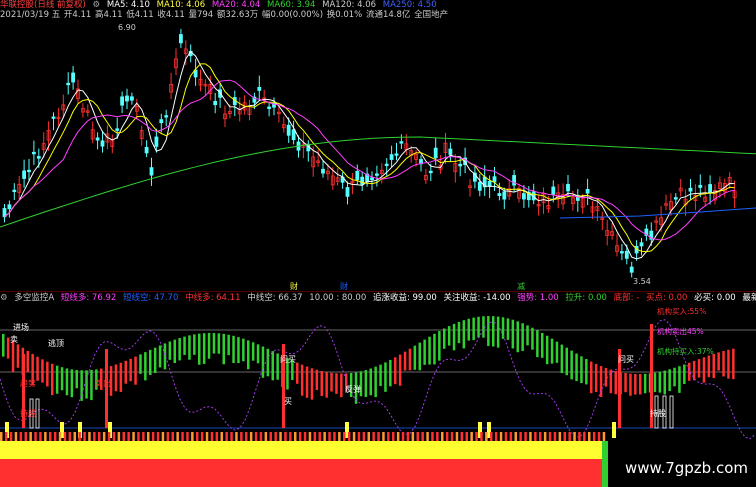 The height and width of the screenshot is (487, 756). What do you see at coordinates (614, 430) in the screenshot?
I see `yellow-marker` at bounding box center [614, 430].